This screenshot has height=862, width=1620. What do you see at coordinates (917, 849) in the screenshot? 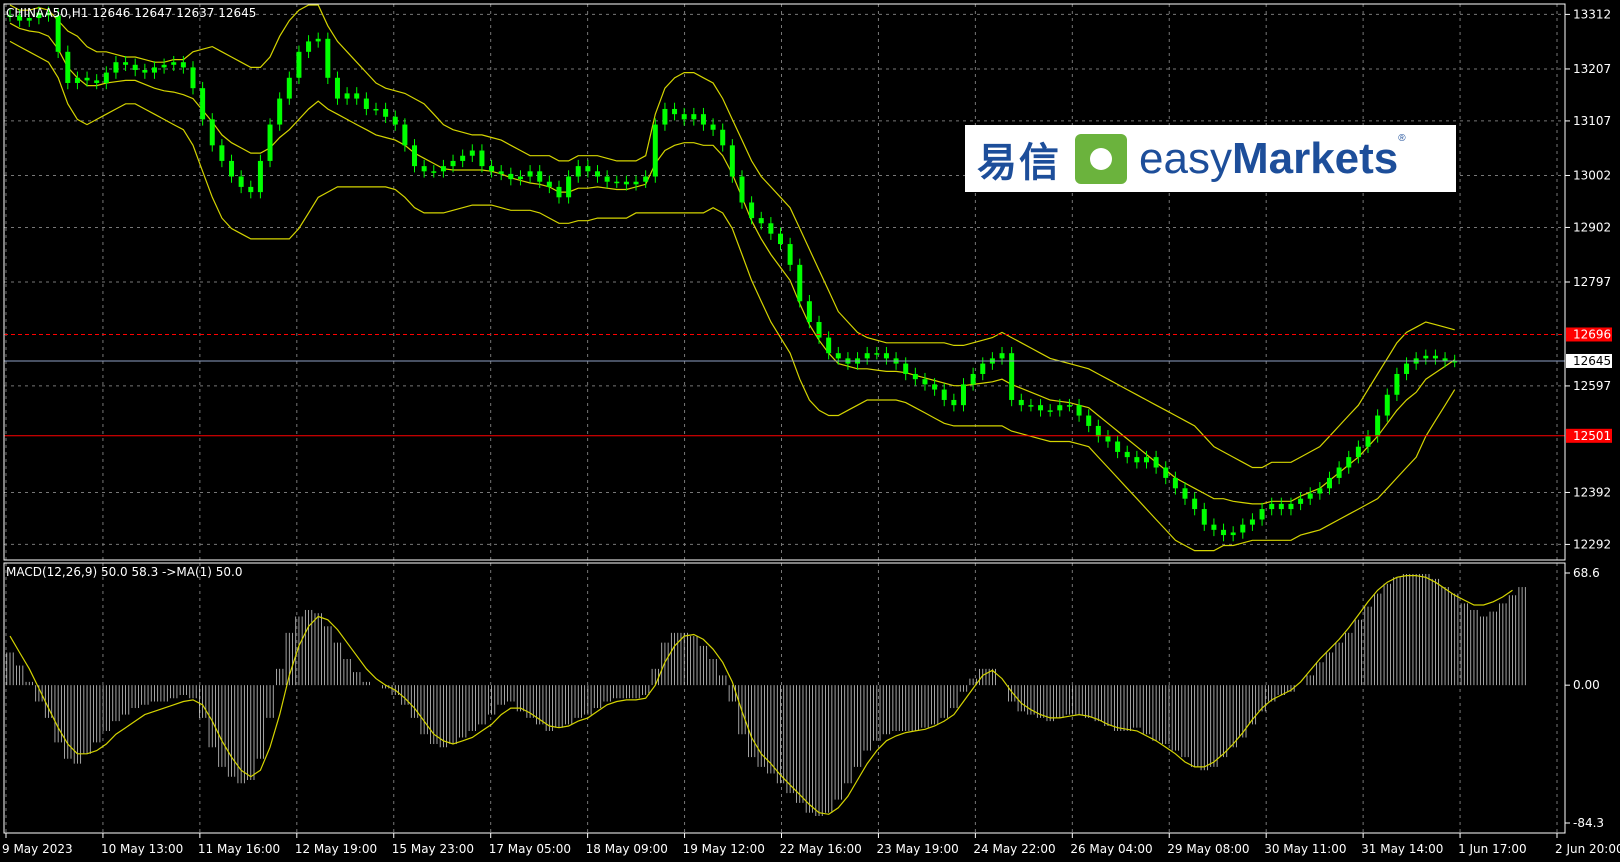
I see `time-tick-label: 23 May 19:00` at bounding box center [917, 849].